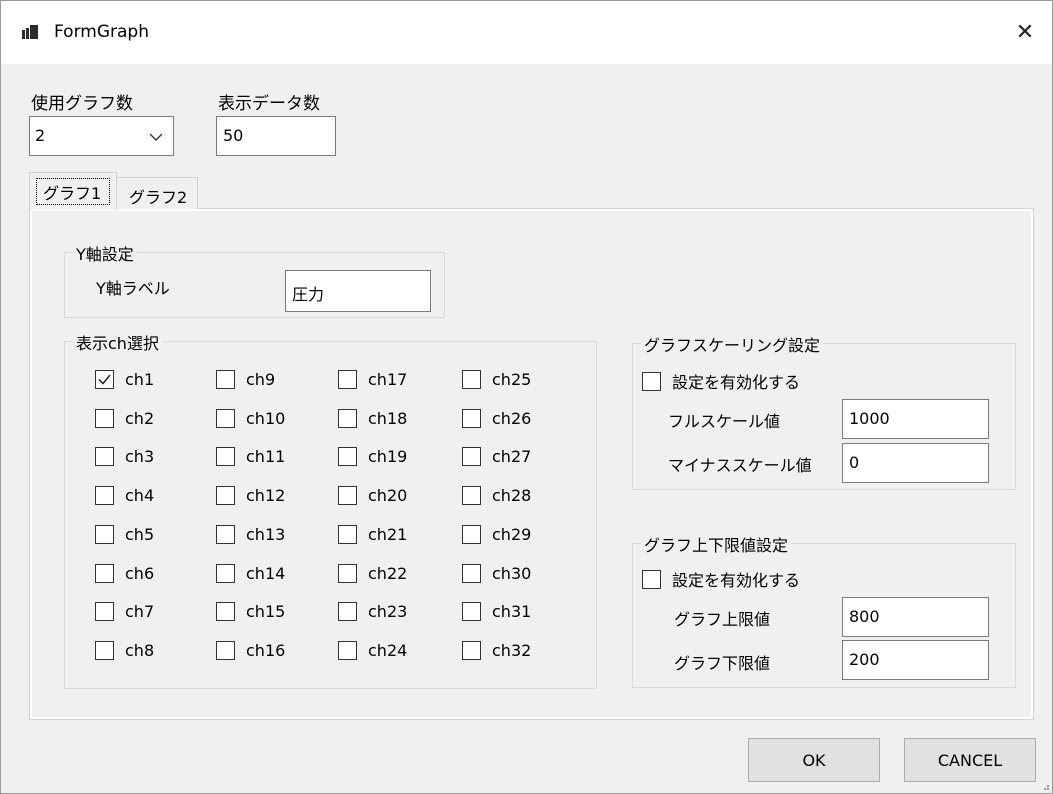 The width and height of the screenshot is (1053, 794). I want to click on scaling-enable-checkbox: 設定を有効化する, so click(721, 381).